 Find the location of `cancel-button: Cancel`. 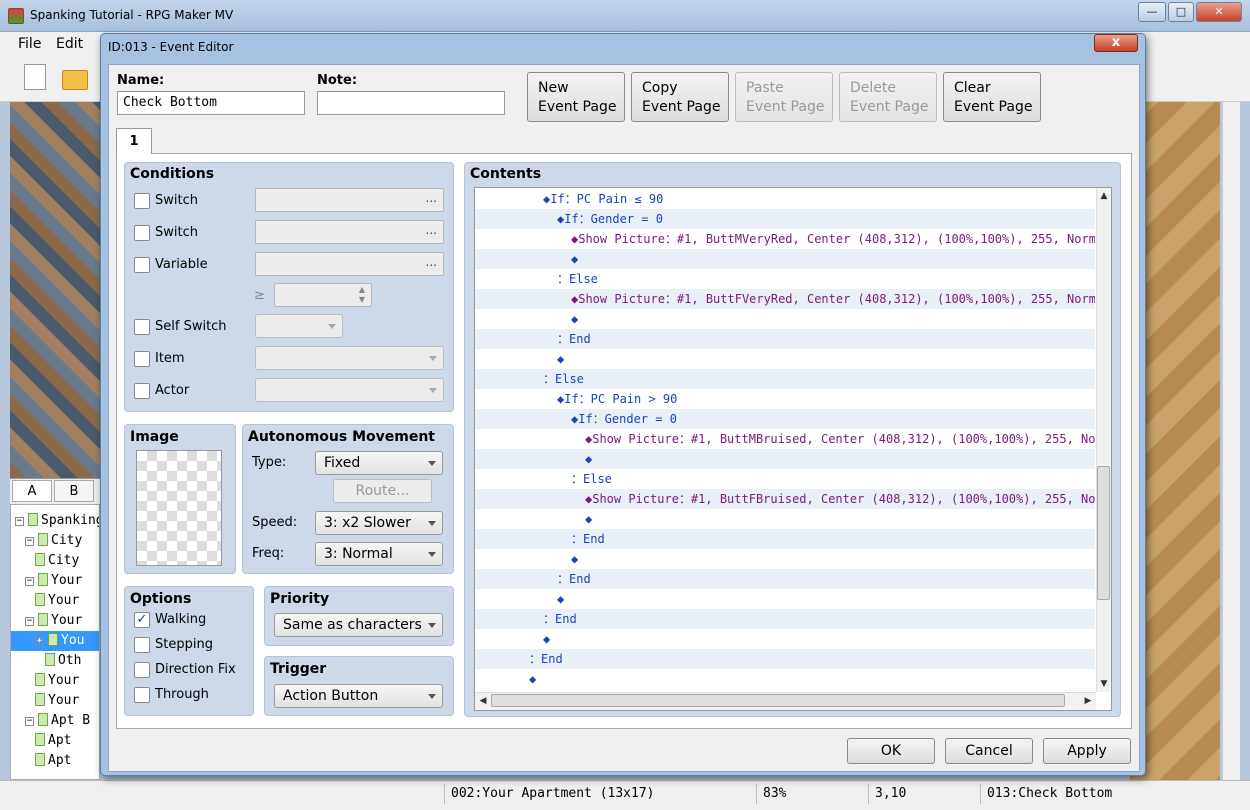

cancel-button: Cancel is located at coordinates (989, 751).